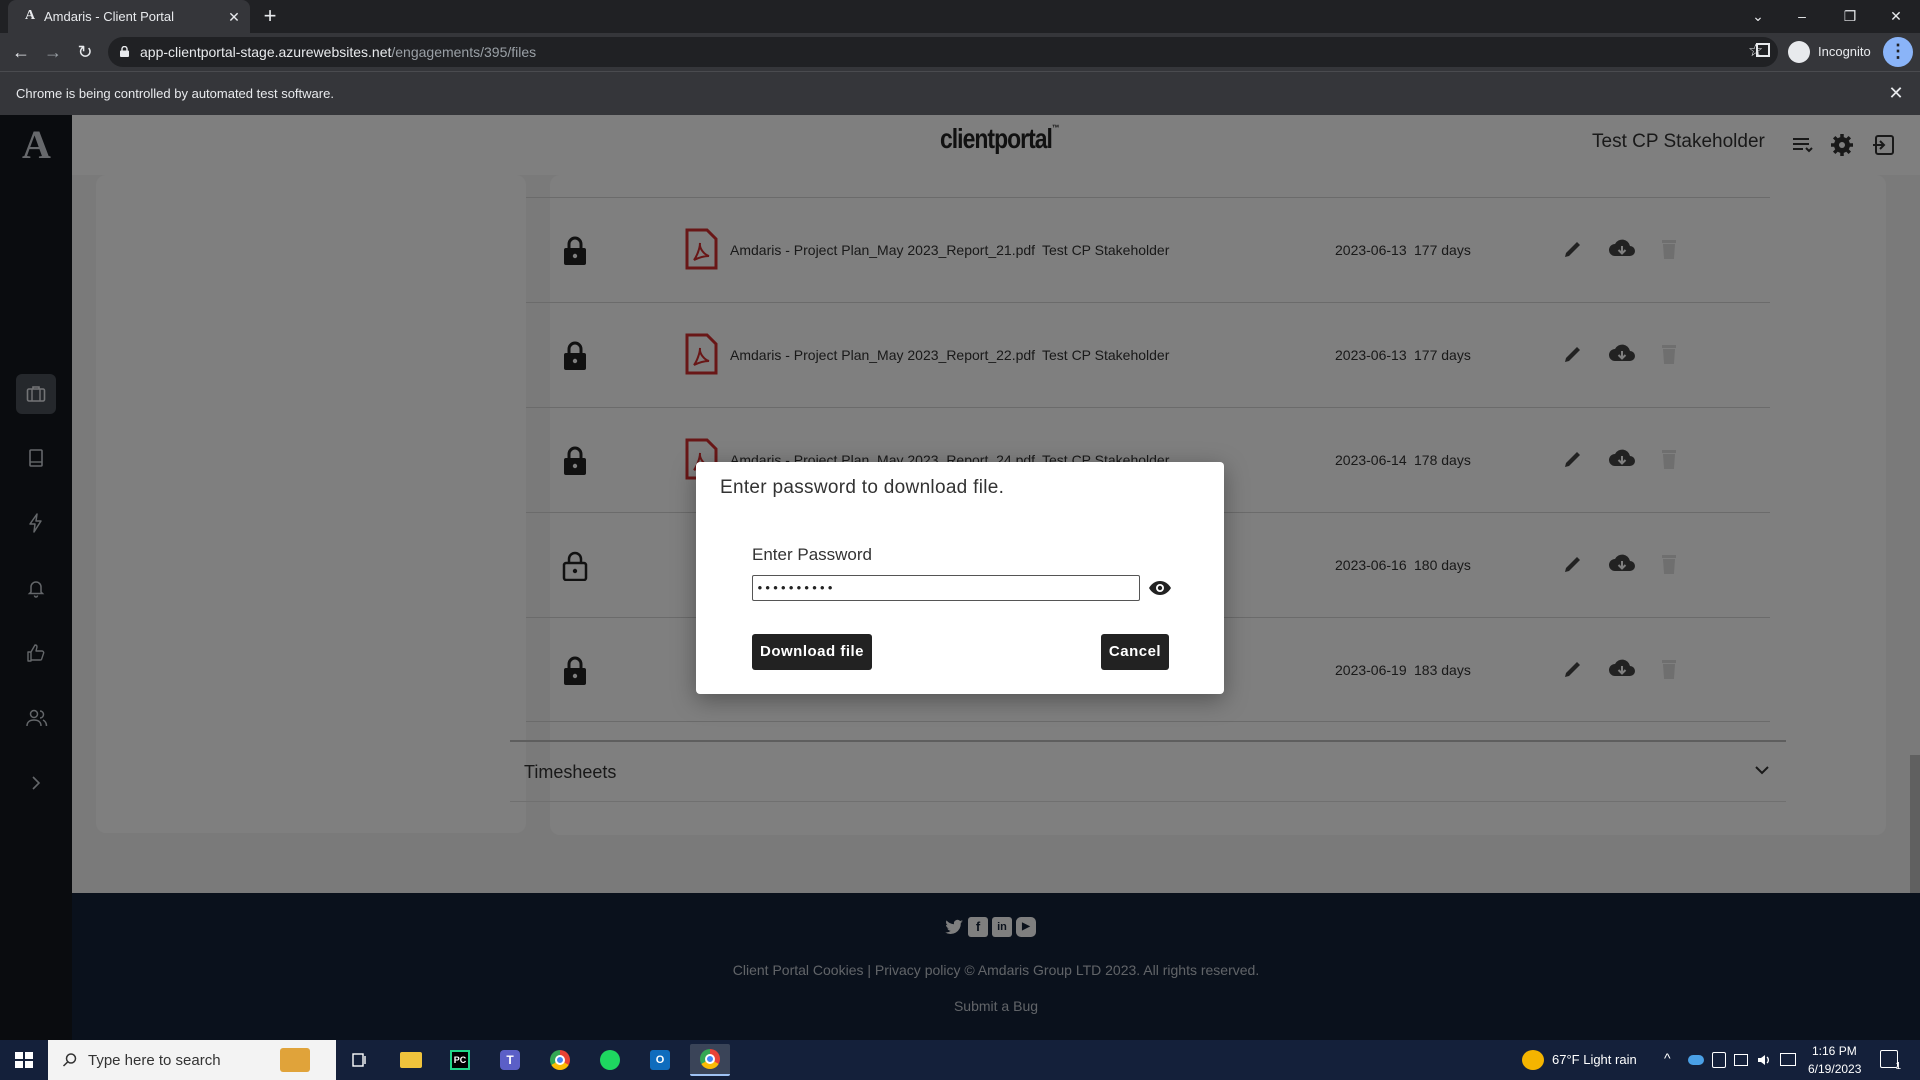  I want to click on infobar-close-icon: ✕, so click(1896, 93).